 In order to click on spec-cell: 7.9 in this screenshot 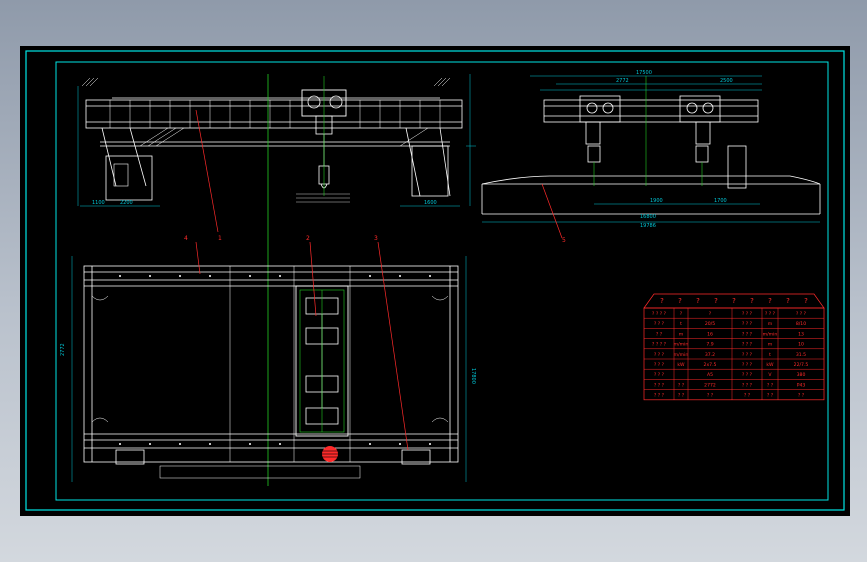, I will do `click(709, 345)`.